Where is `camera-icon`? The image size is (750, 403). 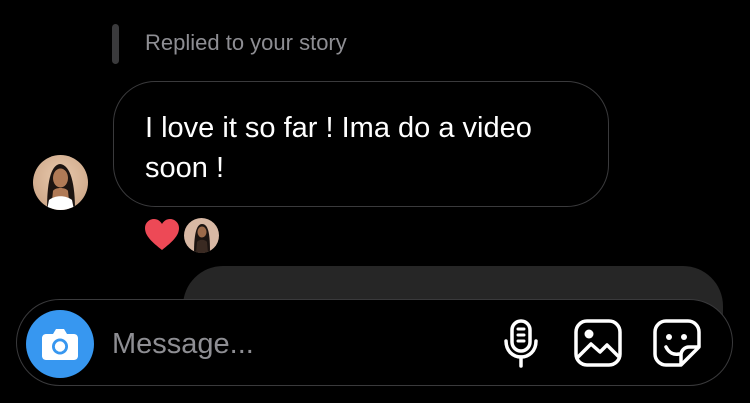
camera-icon is located at coordinates (60, 344).